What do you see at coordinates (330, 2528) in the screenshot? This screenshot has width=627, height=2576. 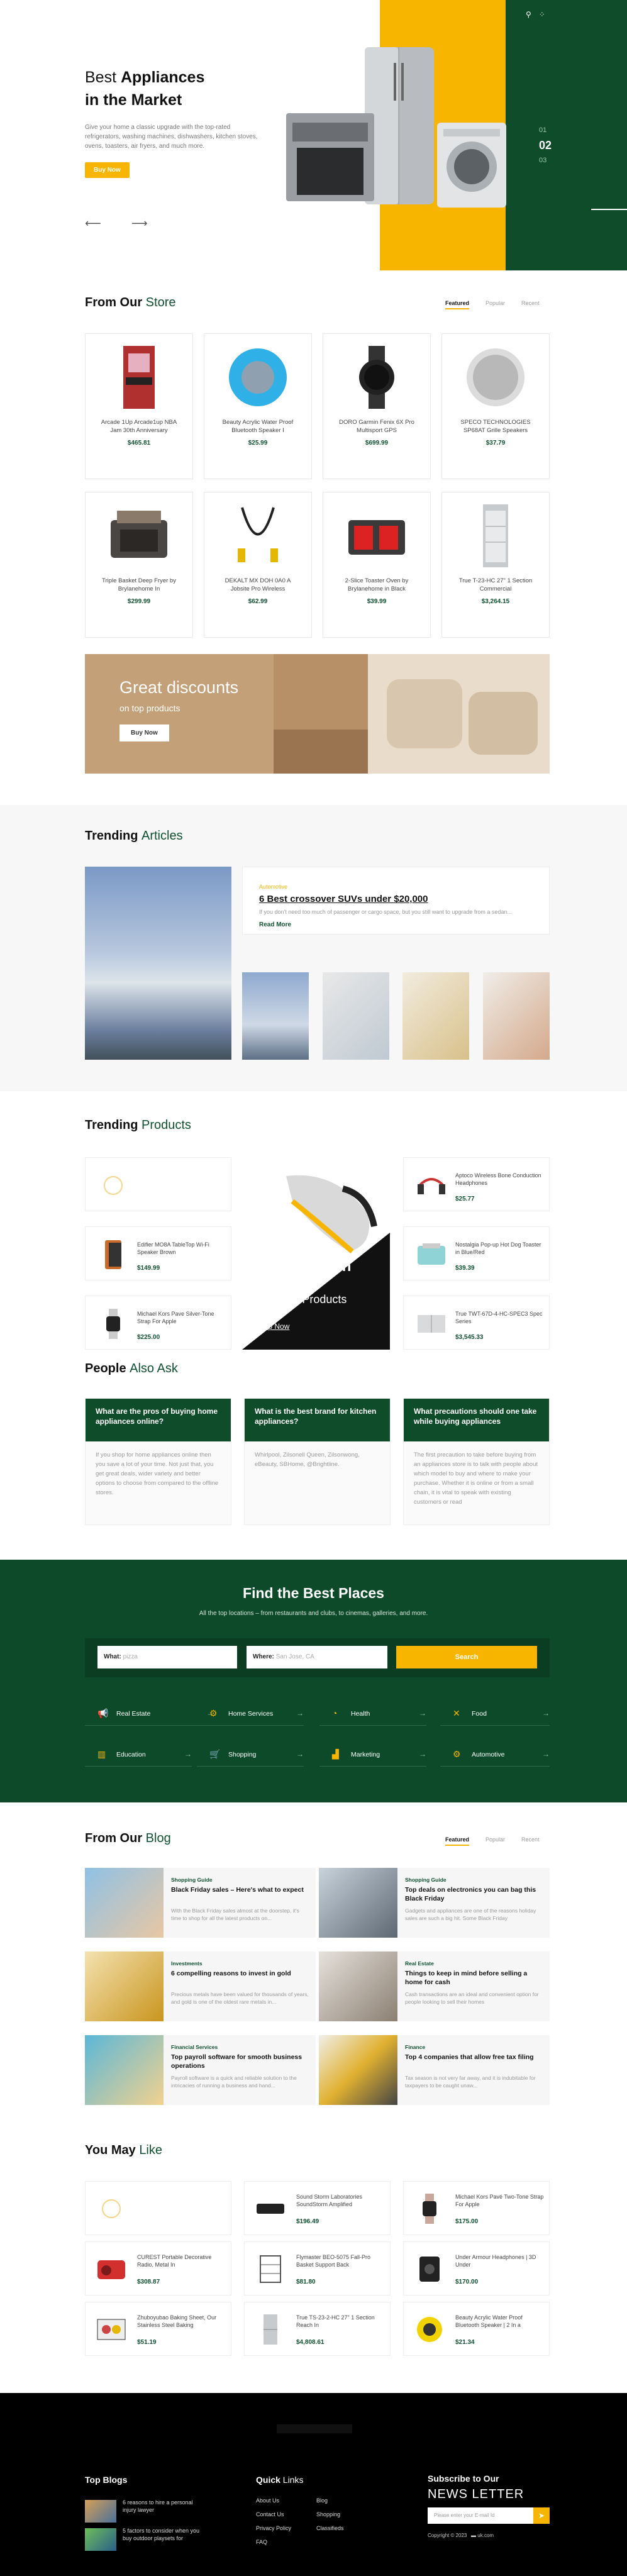 I see `footer-link-classifieds: Classifieds` at bounding box center [330, 2528].